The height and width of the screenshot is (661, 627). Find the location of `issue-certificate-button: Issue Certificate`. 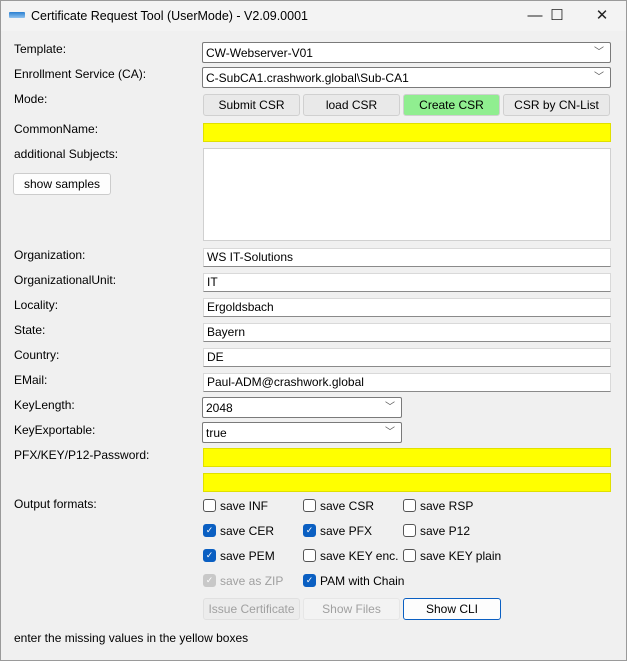

issue-certificate-button: Issue Certificate is located at coordinates (251, 609).